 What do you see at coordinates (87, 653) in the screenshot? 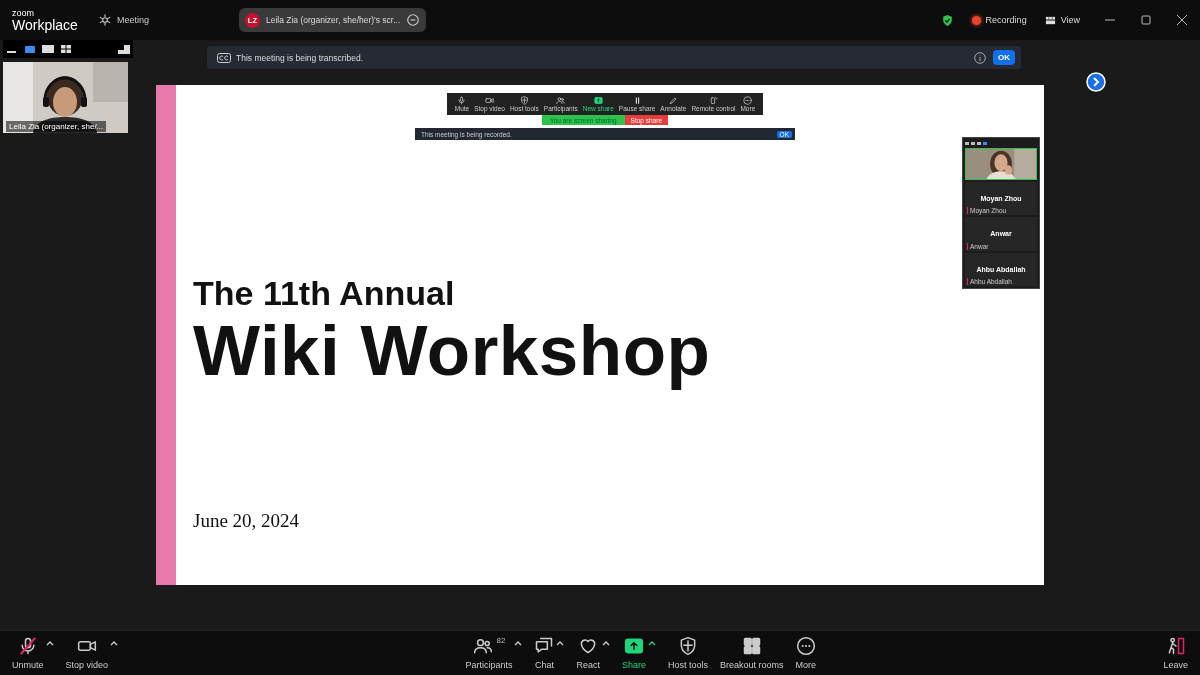
I see `toolbar-button: Stop video` at bounding box center [87, 653].